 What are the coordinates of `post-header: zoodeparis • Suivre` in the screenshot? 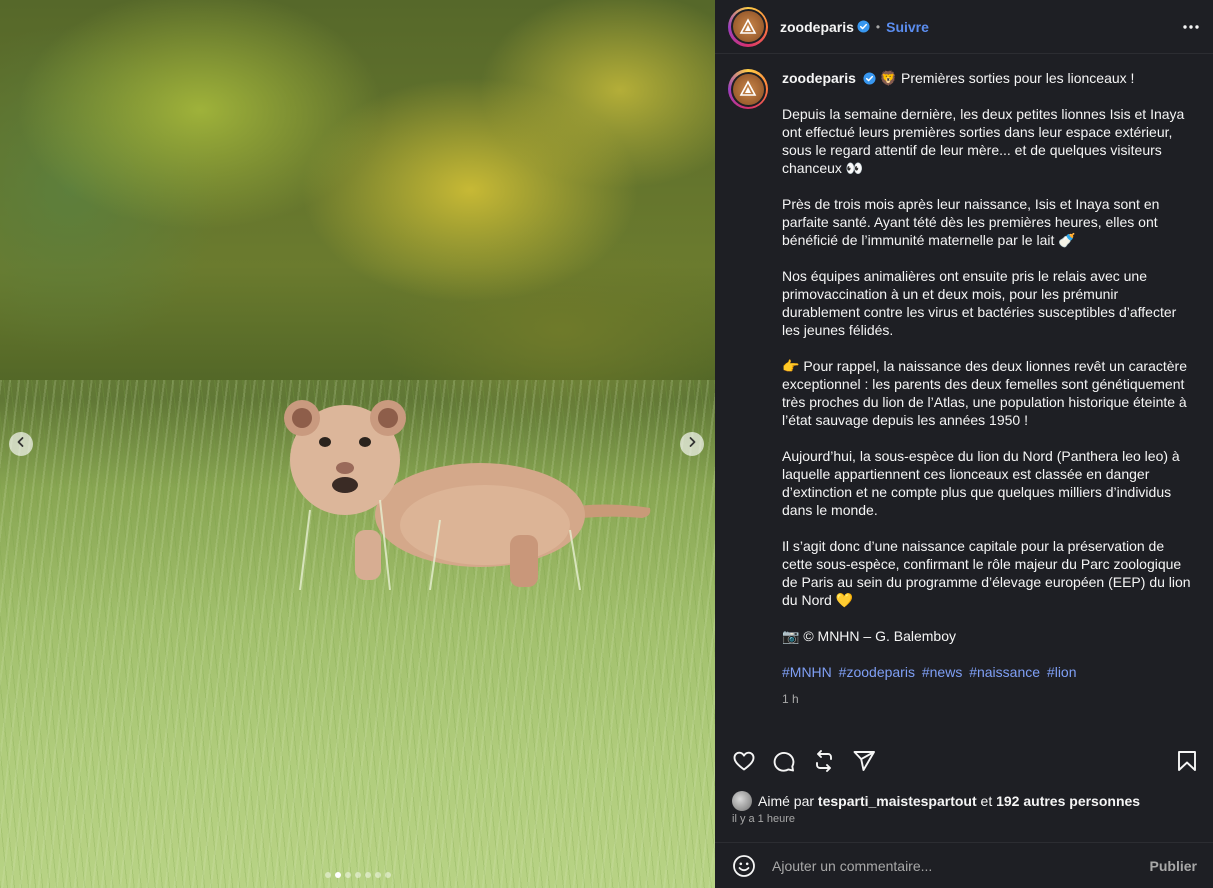 It's located at (964, 27).